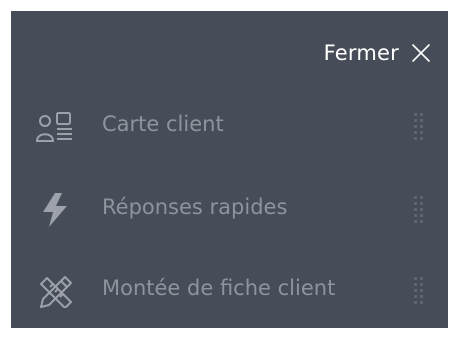 The image size is (461, 341). What do you see at coordinates (55, 210) in the screenshot?
I see `lightning-bolt-icon` at bounding box center [55, 210].